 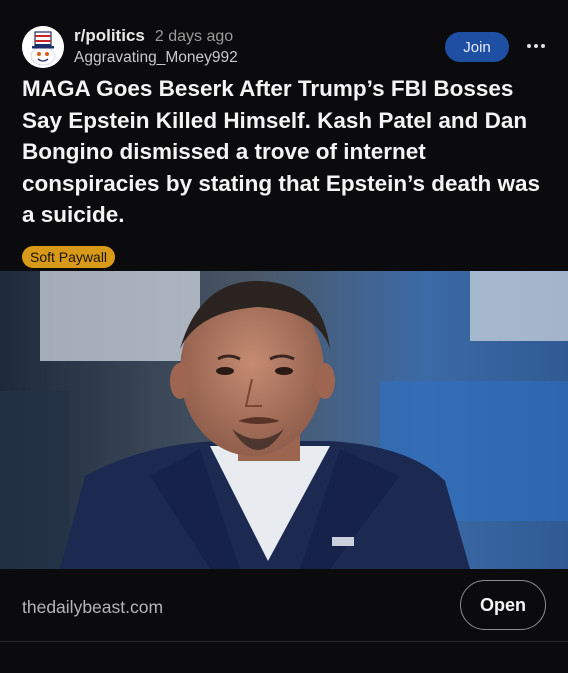 I want to click on post-age: 2 days ago, so click(x=194, y=36).